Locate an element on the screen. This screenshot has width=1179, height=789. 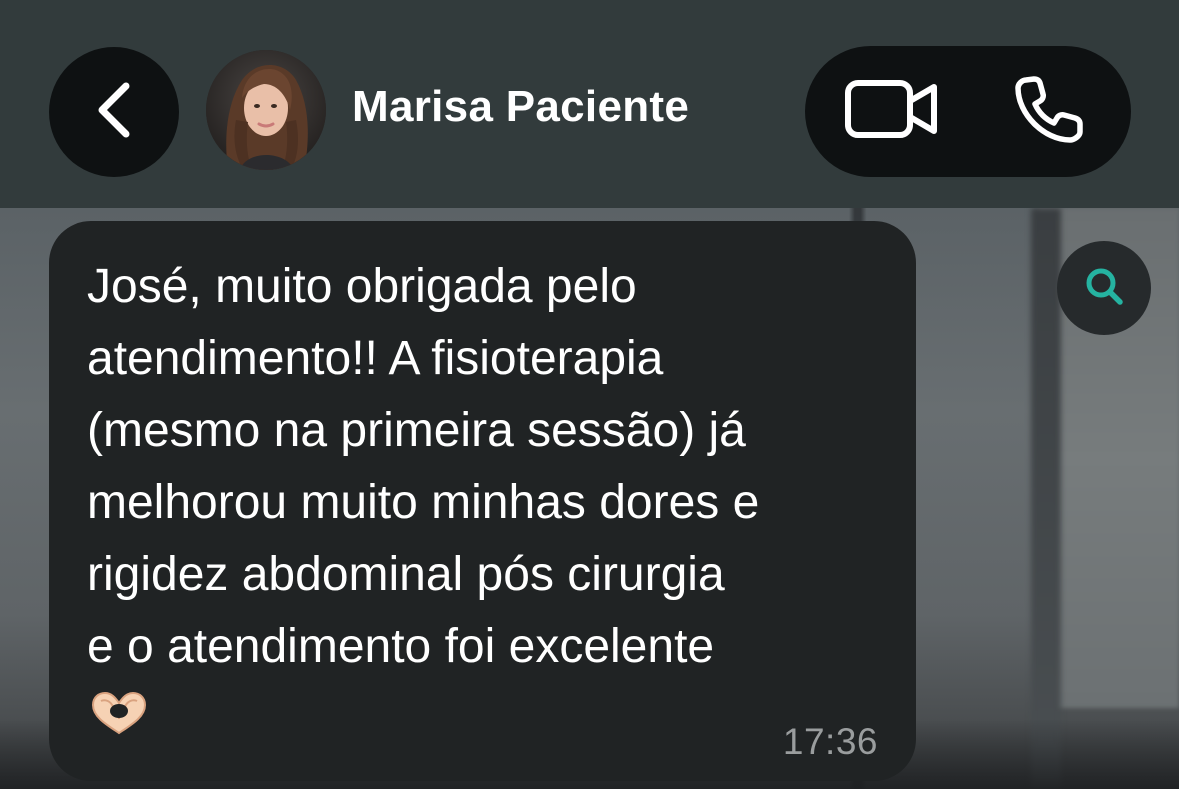
video-call-button is located at coordinates (892, 111).